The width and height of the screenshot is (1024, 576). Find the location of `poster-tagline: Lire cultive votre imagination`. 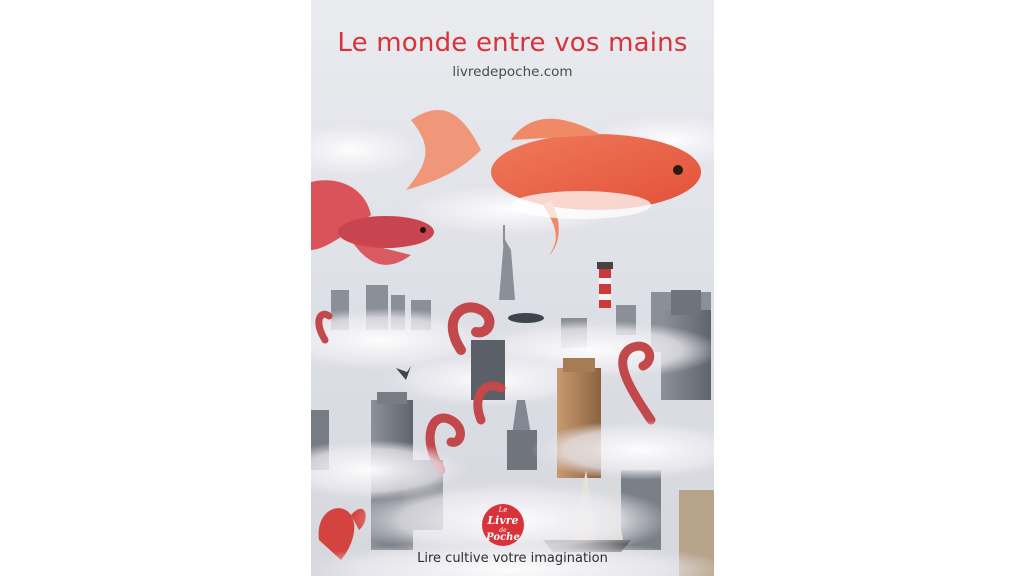

poster-tagline: Lire cultive votre imagination is located at coordinates (512, 558).